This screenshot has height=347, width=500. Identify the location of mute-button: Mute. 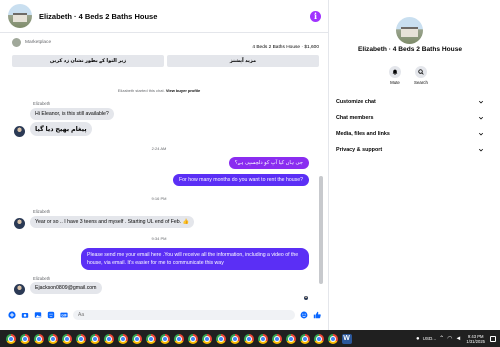
(395, 75).